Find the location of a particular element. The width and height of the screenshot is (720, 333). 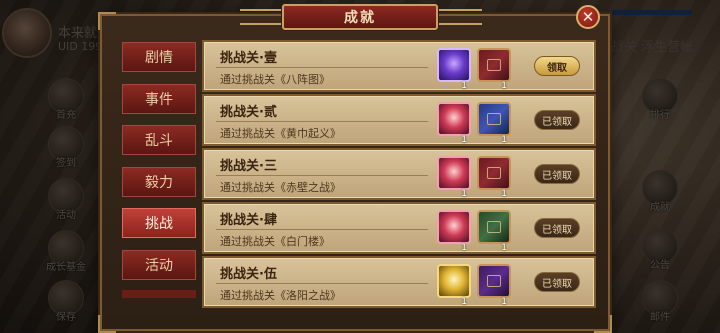

green-book-icon: 1 is located at coordinates (494, 231).